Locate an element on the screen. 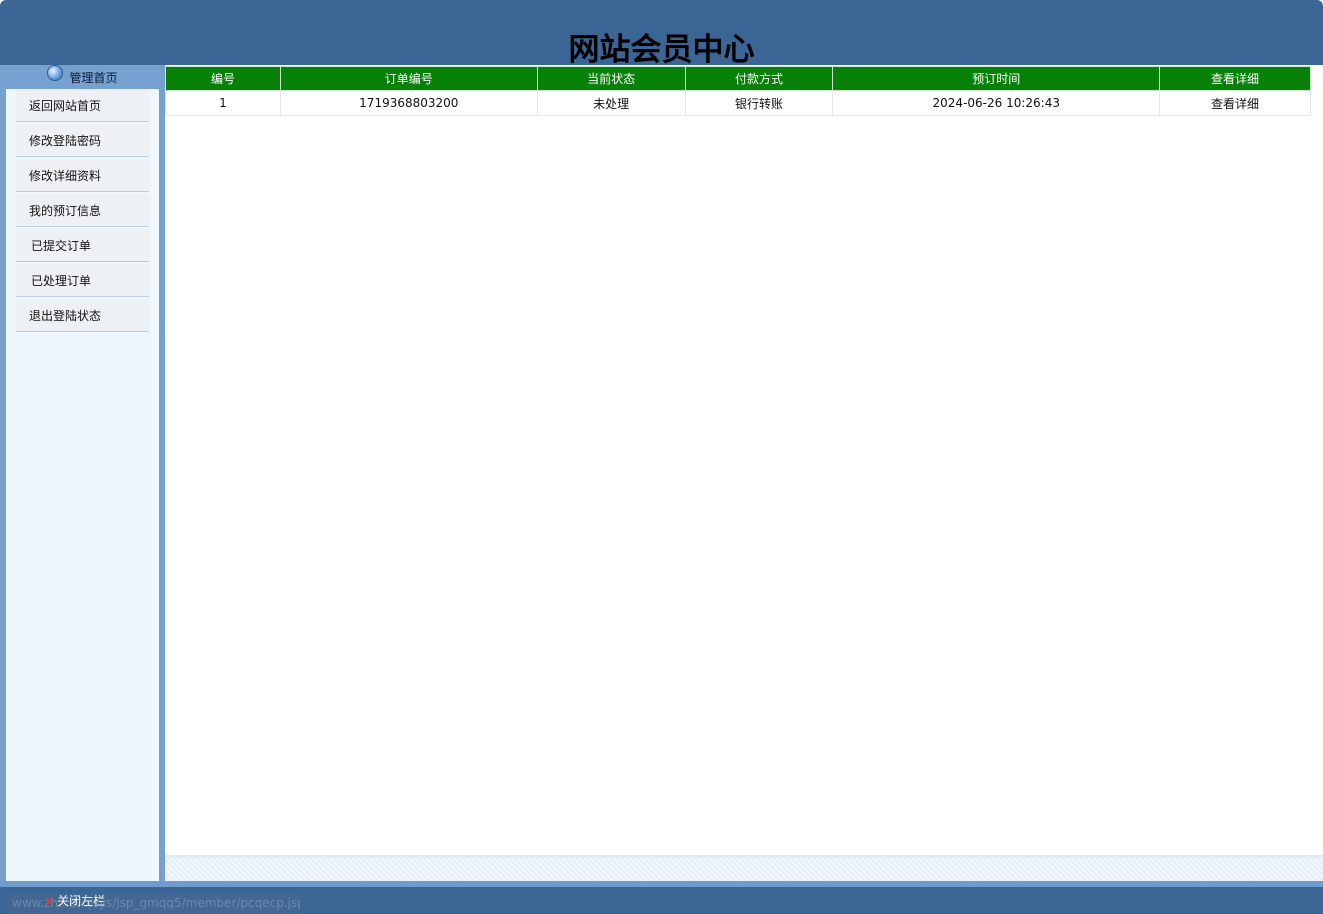 This screenshot has width=1323, height=914. column-header-status: 当前状态 is located at coordinates (611, 78).